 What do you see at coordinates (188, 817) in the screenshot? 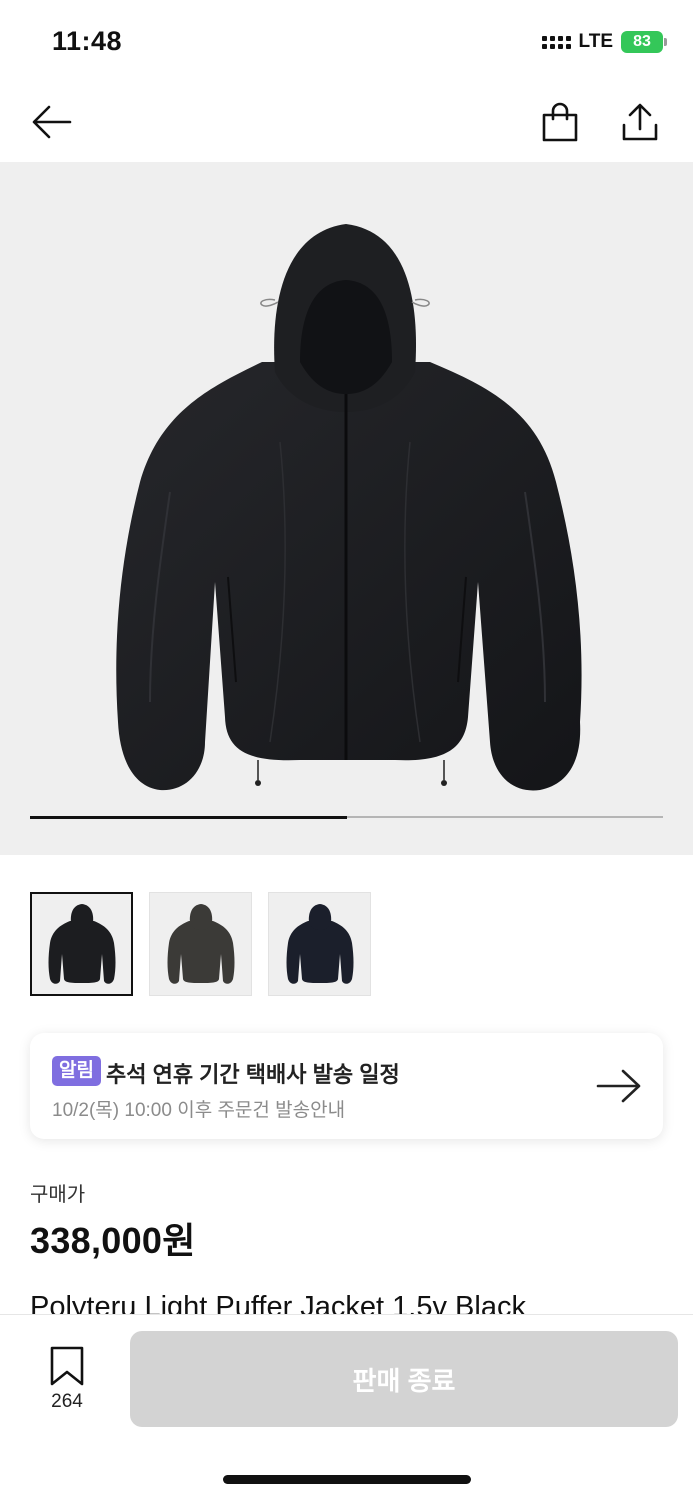
I see `gallery-progress-fill` at bounding box center [188, 817].